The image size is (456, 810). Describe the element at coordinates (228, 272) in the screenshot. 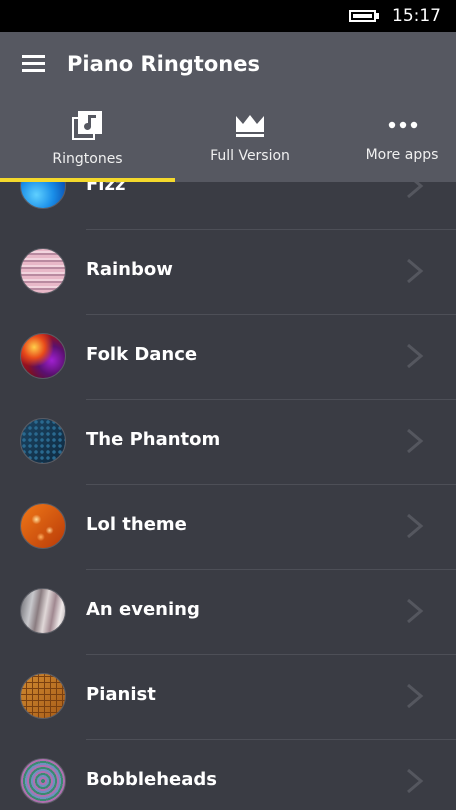

I see `list-item: Rainbow` at that location.